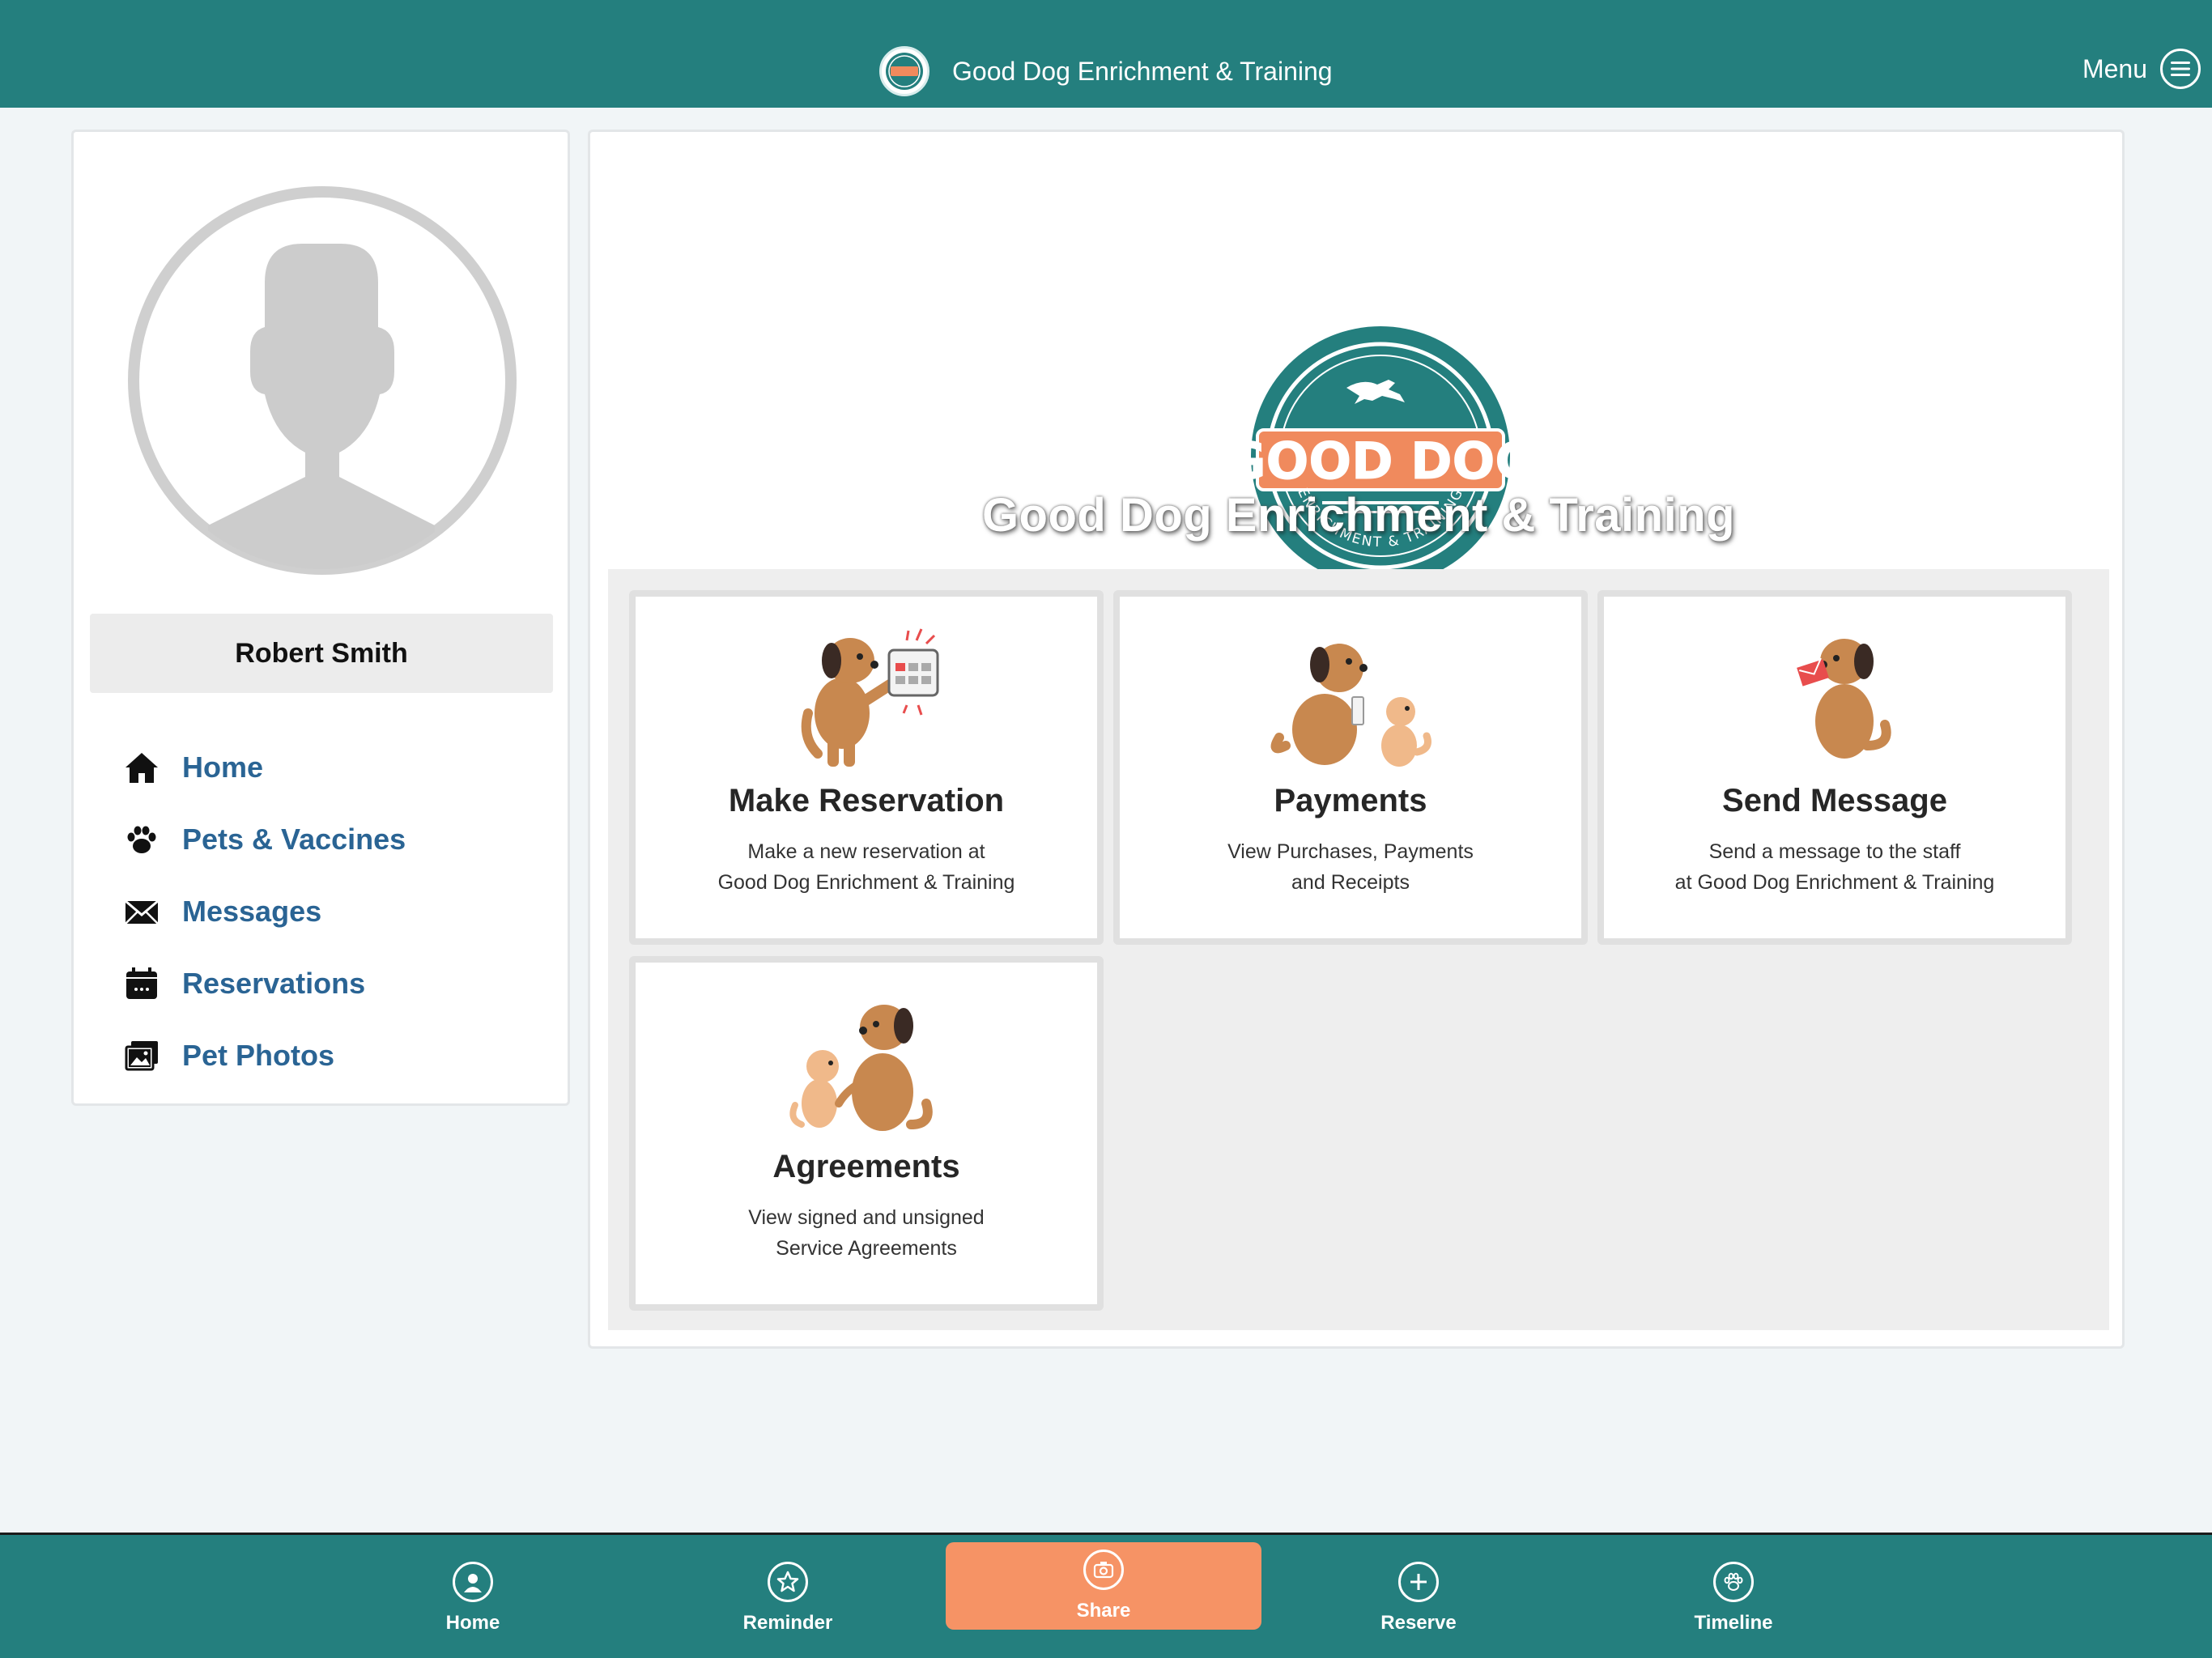 The width and height of the screenshot is (2212, 1658). What do you see at coordinates (274, 983) in the screenshot?
I see `sidebar-item-label: Reservations` at bounding box center [274, 983].